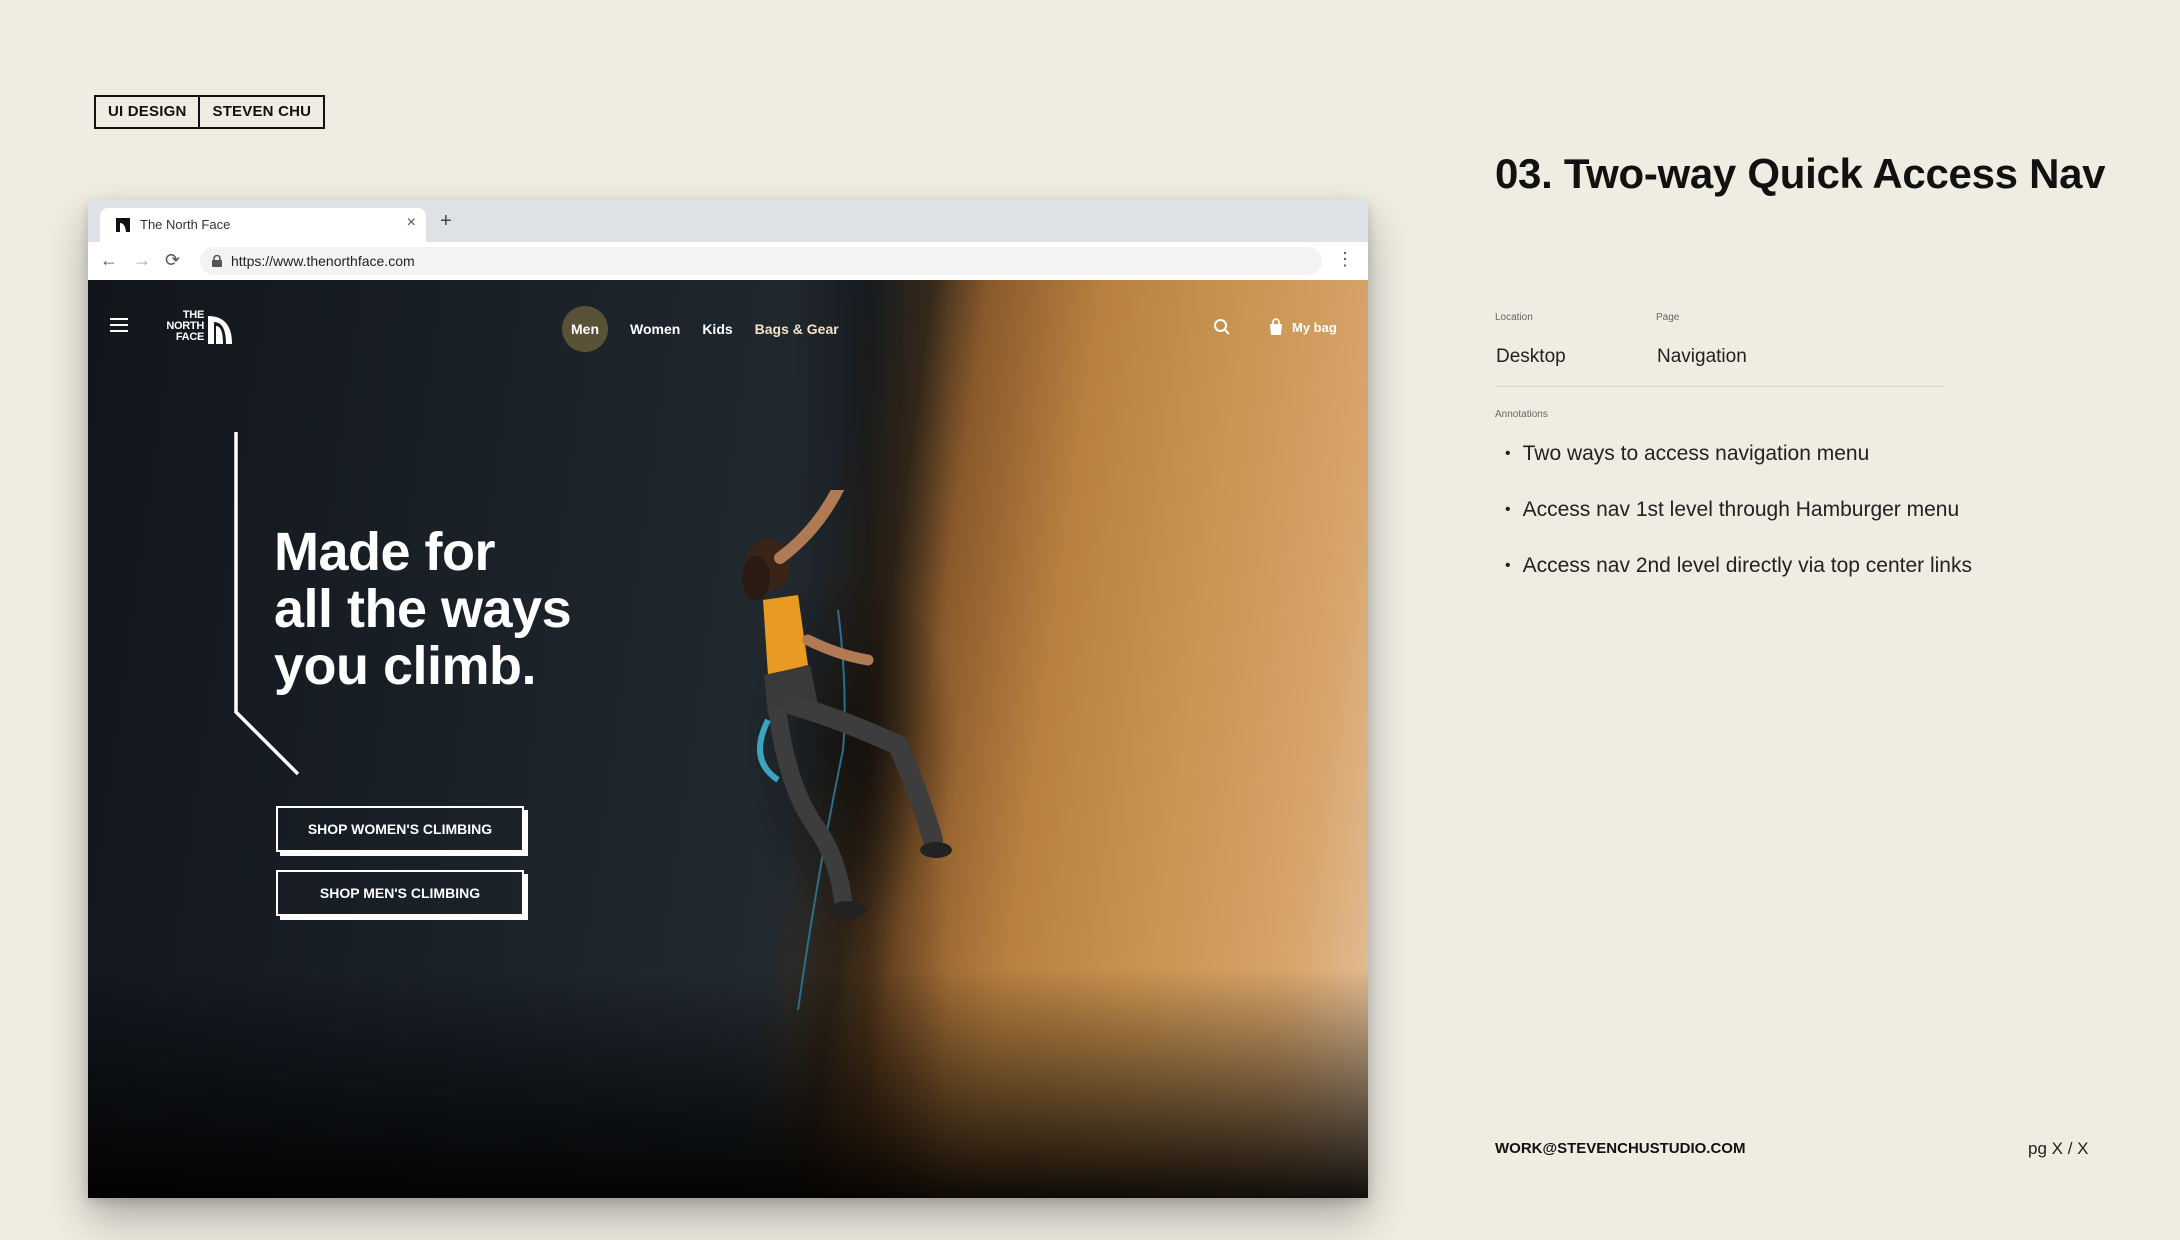  What do you see at coordinates (1800, 173) in the screenshot?
I see `page-title: 03. Two-way Quick Access Nav` at bounding box center [1800, 173].